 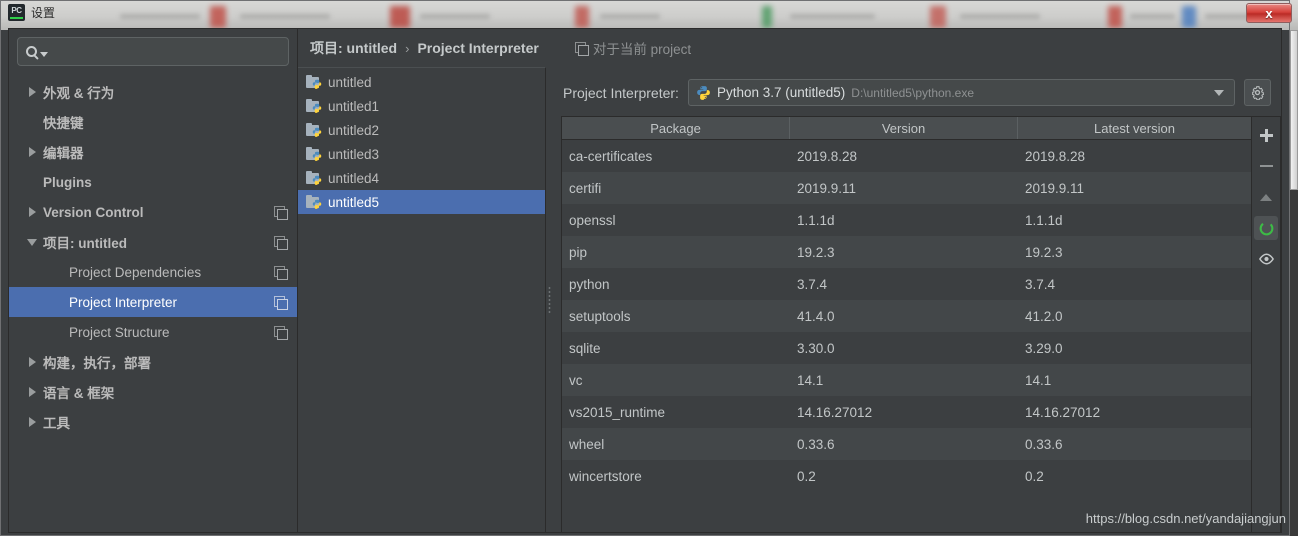 I want to click on search-input, so click(x=165, y=51).